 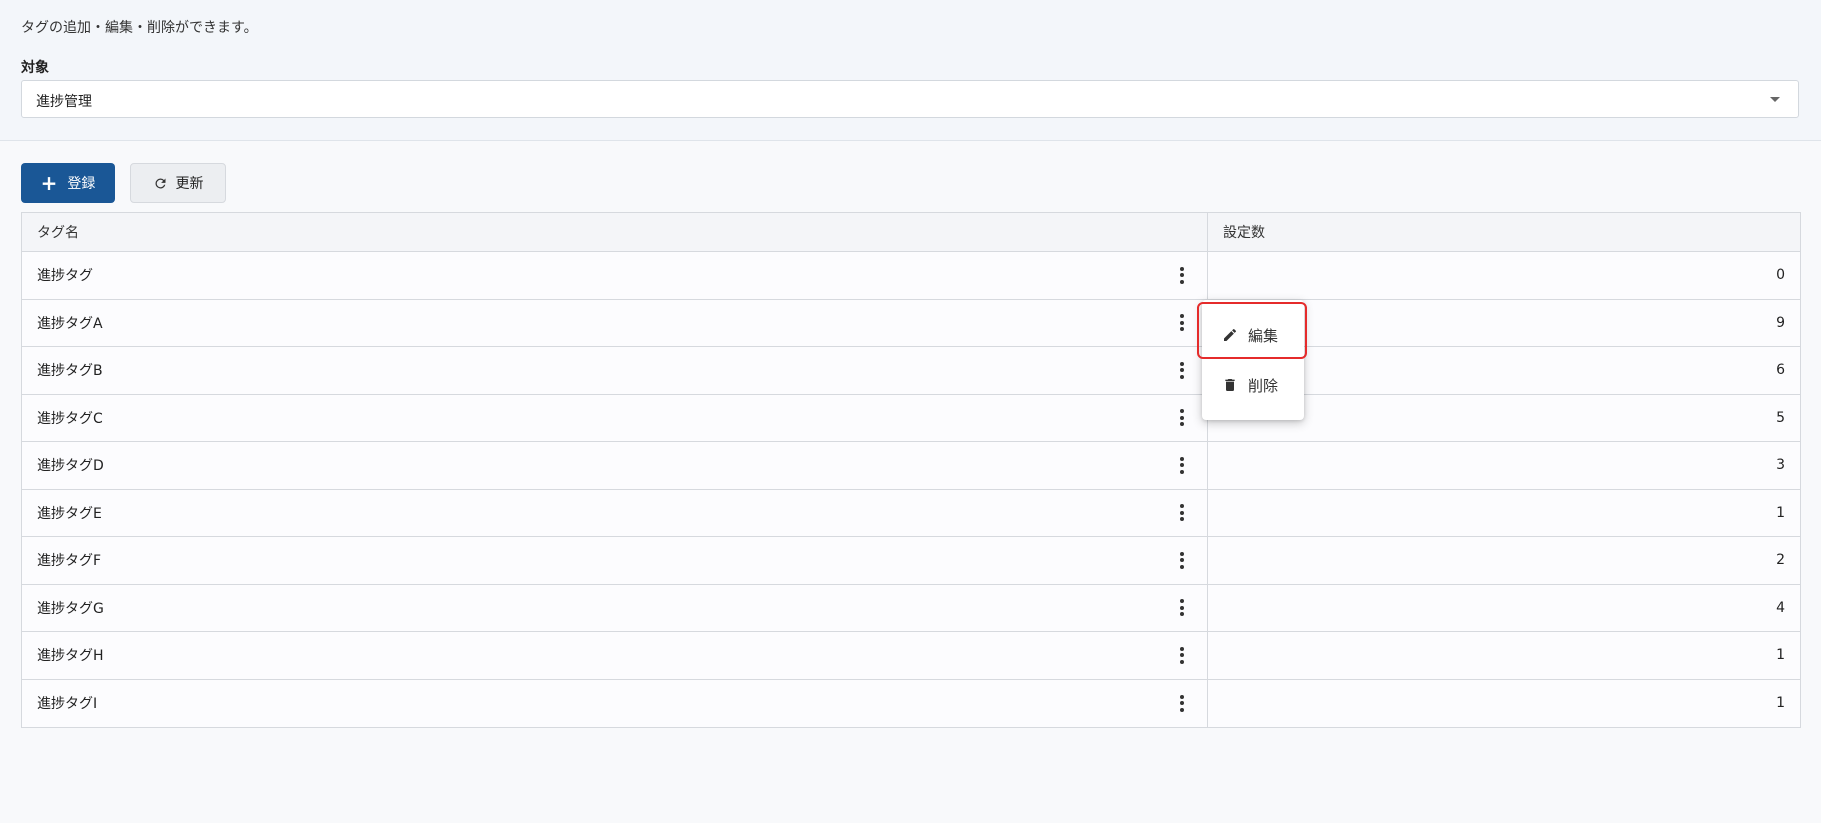 I want to click on tag-name-cell: 進捗タグ, so click(x=615, y=275).